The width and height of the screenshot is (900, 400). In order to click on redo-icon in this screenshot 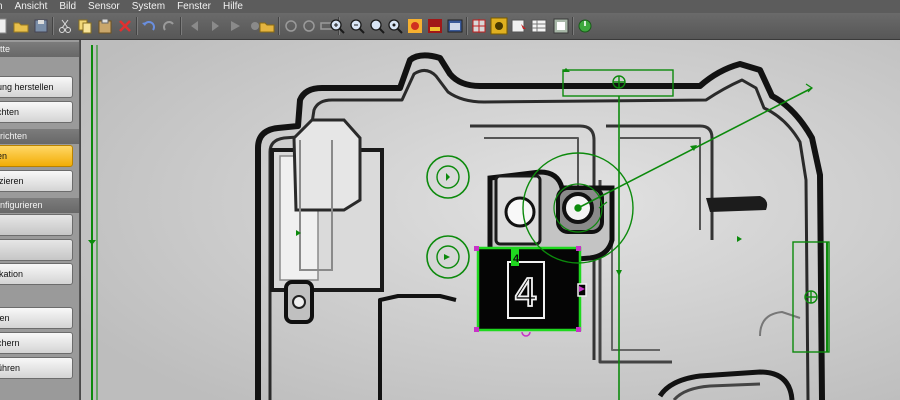, I will do `click(169, 26)`.